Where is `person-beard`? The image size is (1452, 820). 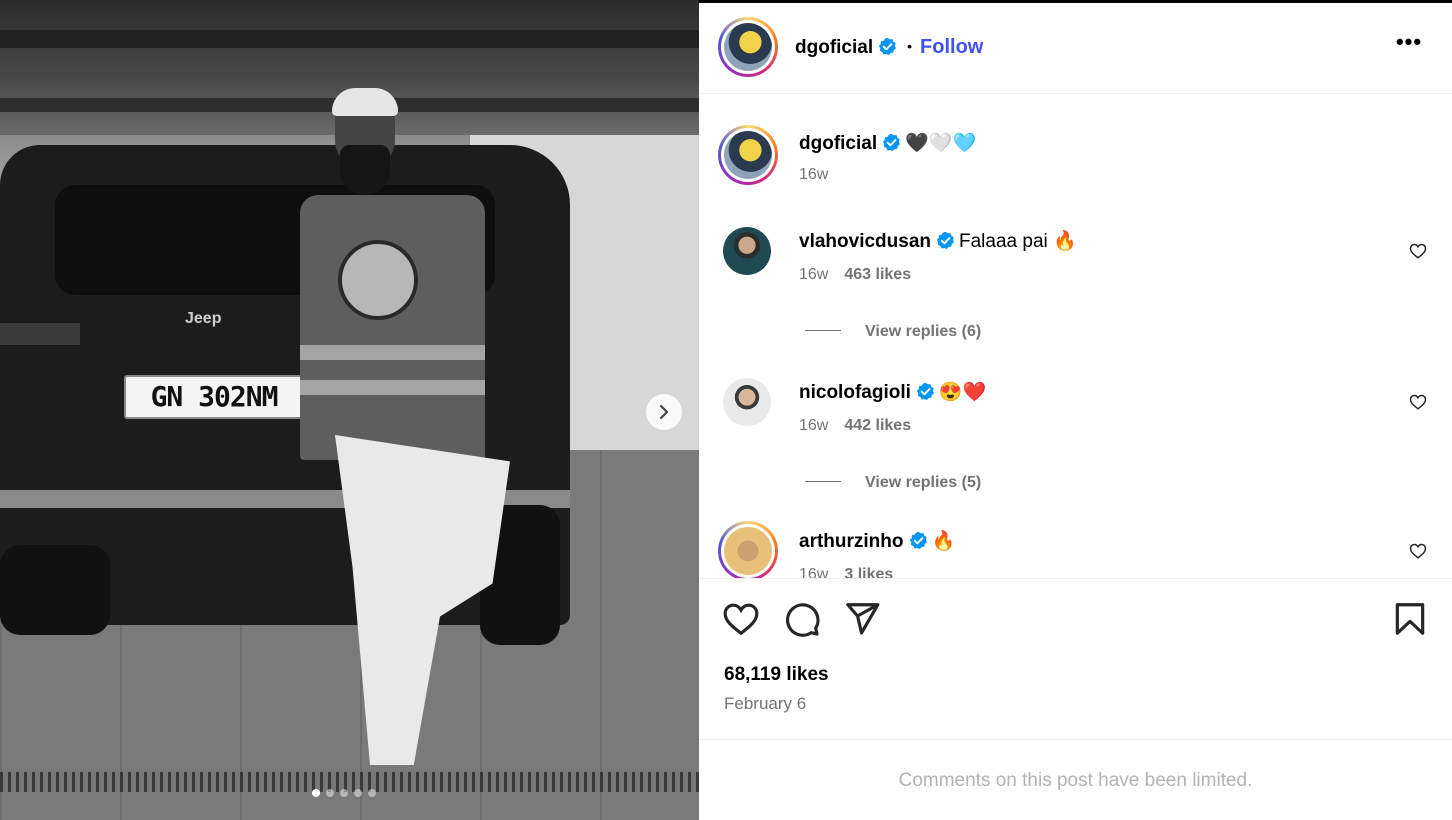 person-beard is located at coordinates (365, 170).